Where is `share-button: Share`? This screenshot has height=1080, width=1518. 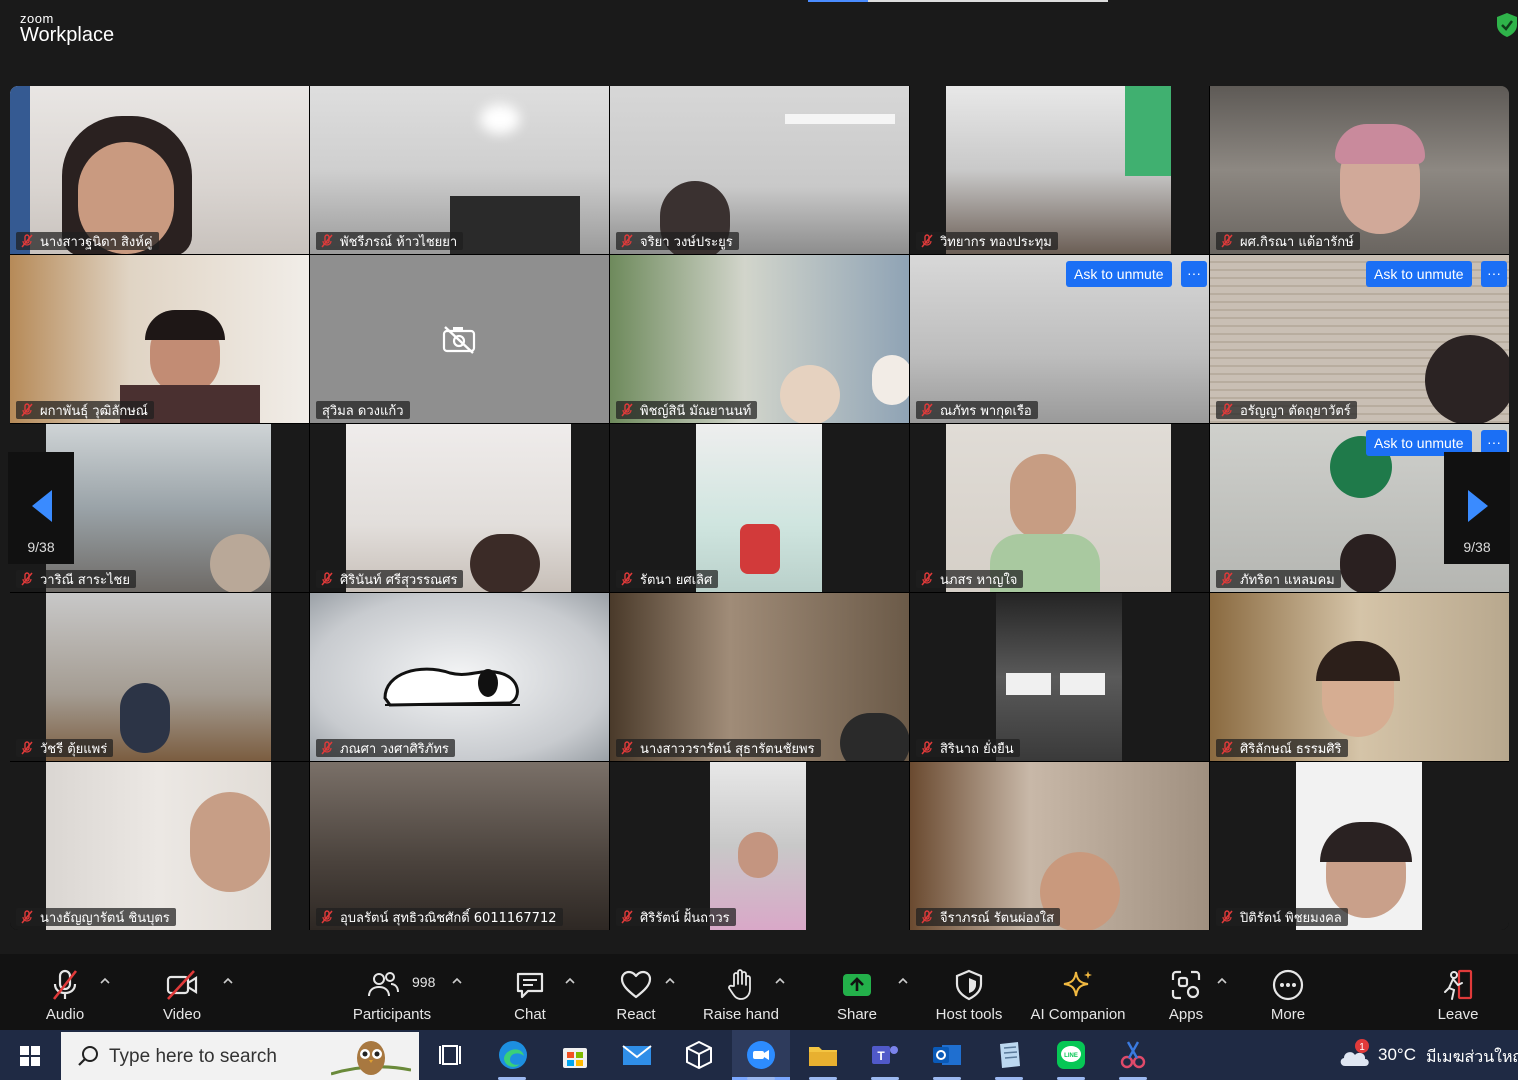
share-button: Share is located at coordinates (857, 995).